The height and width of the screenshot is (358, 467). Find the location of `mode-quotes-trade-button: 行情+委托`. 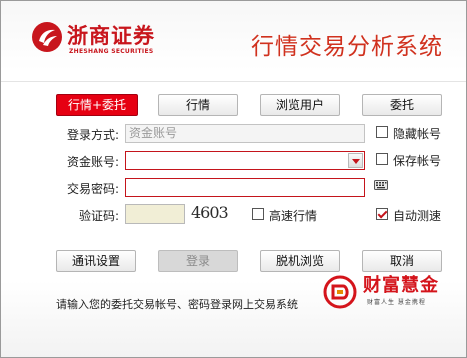

mode-quotes-trade-button: 行情+委托 is located at coordinates (97, 105).